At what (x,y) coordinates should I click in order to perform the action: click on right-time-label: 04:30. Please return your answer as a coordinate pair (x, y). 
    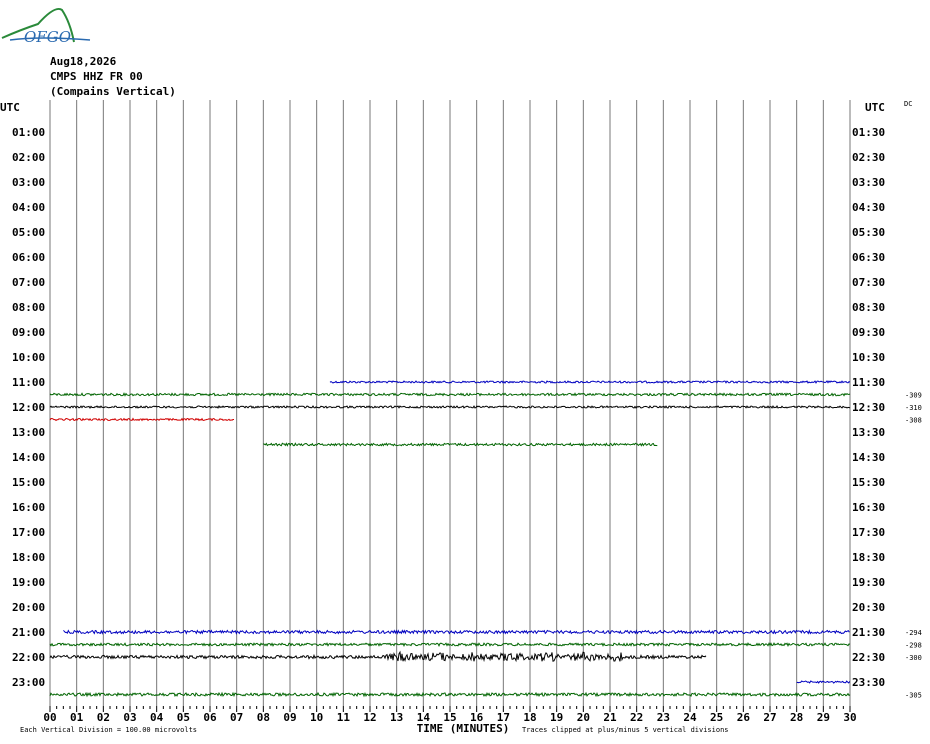
    Looking at the image, I should click on (868, 207).